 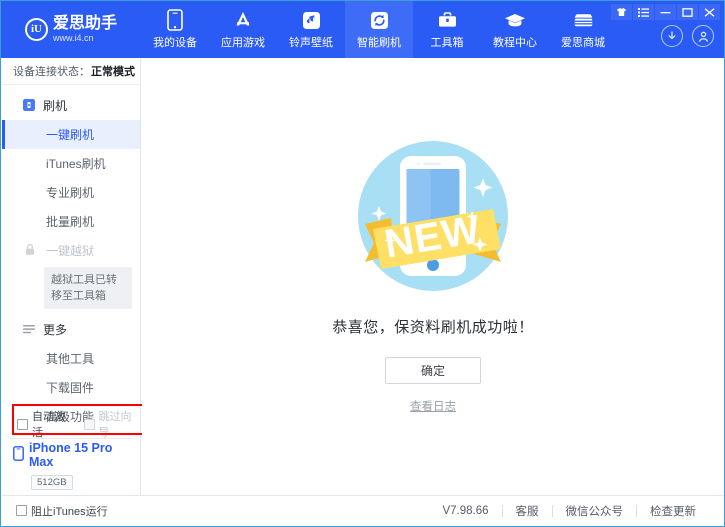 I want to click on connection-status-value: 正常模式, so click(x=113, y=72).